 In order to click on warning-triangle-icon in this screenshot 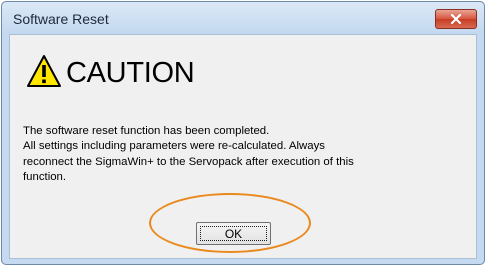, I will do `click(44, 71)`.